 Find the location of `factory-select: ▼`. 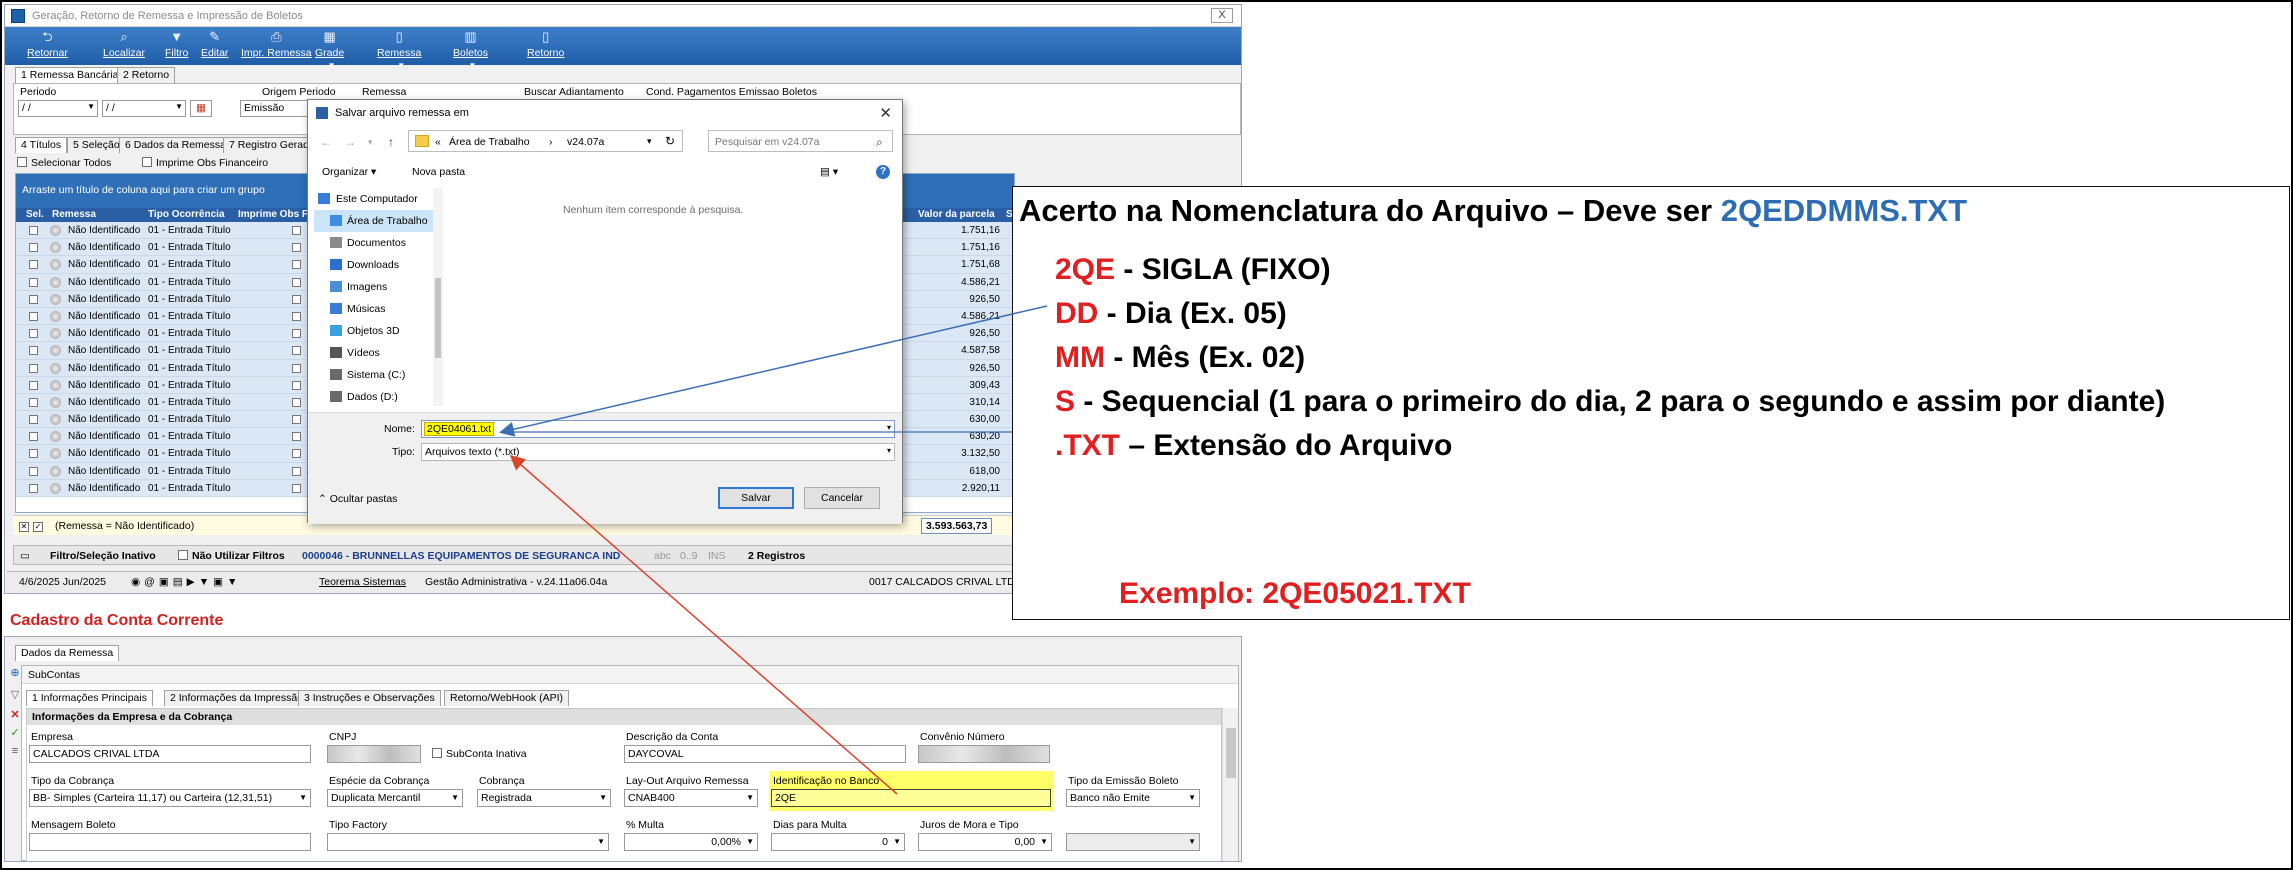

factory-select: ▼ is located at coordinates (468, 842).